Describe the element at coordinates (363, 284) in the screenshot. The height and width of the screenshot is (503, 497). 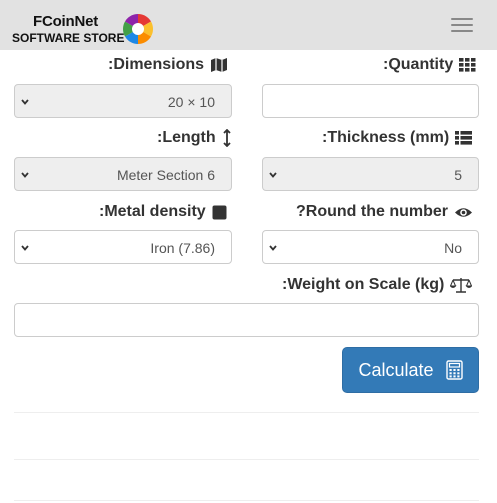
I see `weight-label-text: :Weight on Scale (kg)` at that location.